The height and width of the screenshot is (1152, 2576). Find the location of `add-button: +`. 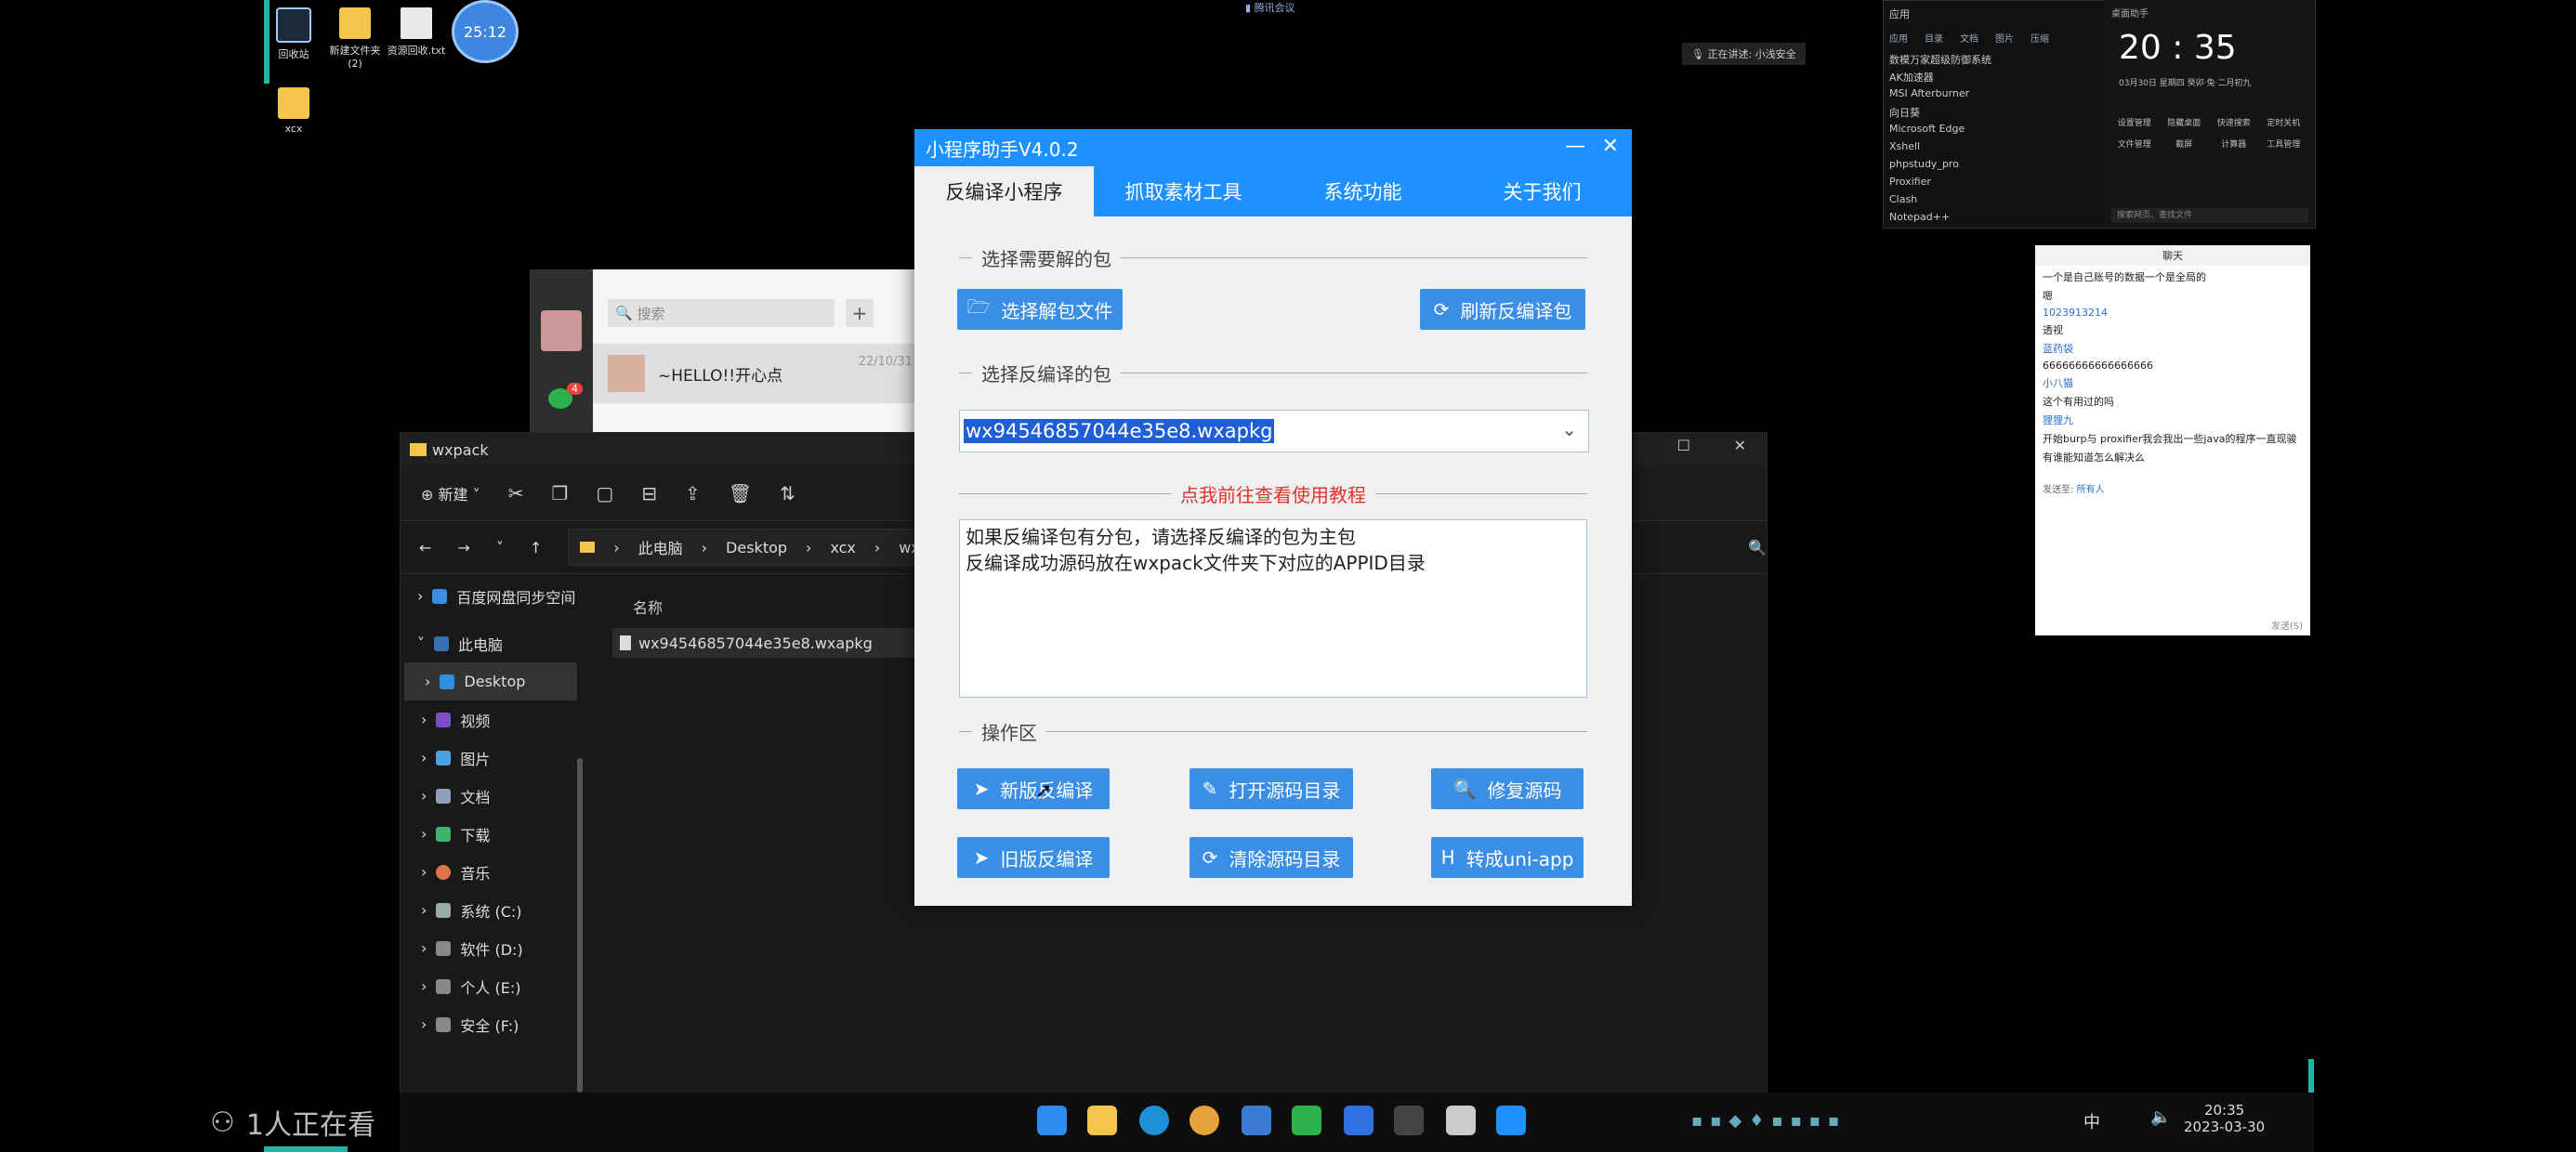

add-button: + is located at coordinates (860, 313).